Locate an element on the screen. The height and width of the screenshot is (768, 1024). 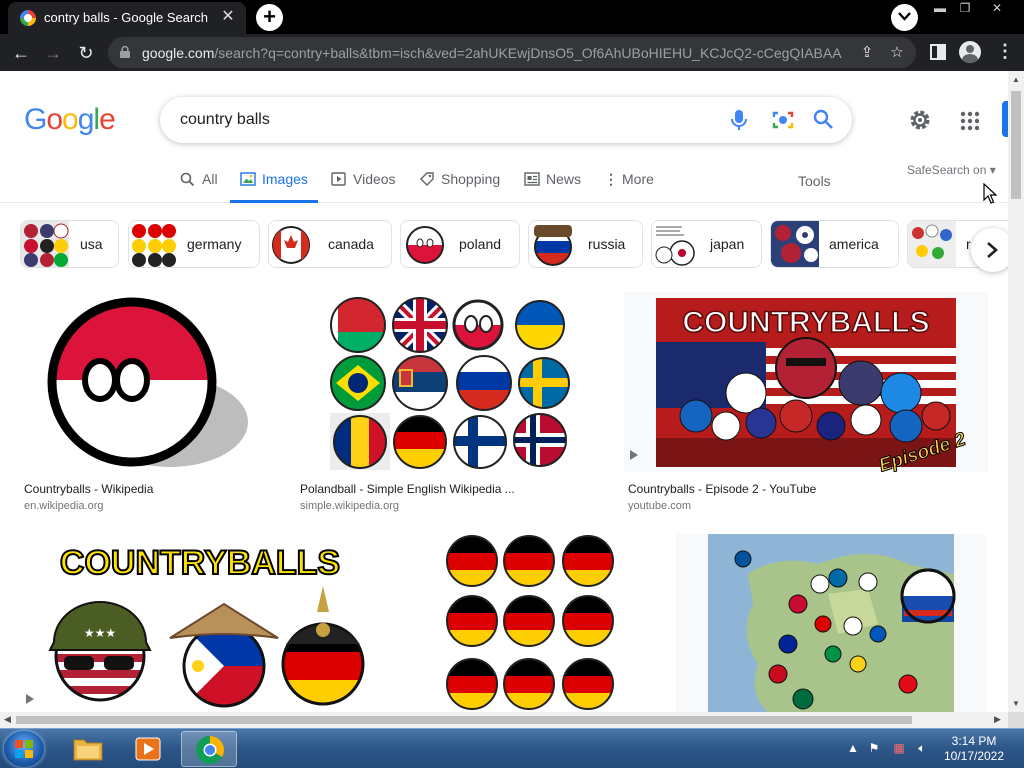
episode-title-text: COUNTRYBALLS is located at coordinates (805, 322).